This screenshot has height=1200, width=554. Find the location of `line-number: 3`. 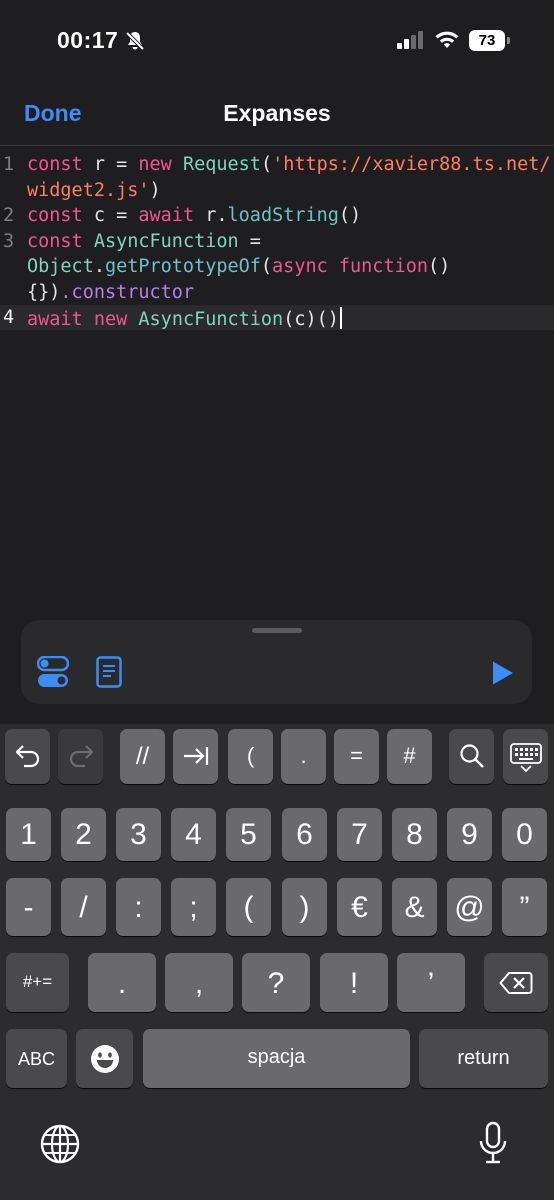

line-number: 3 is located at coordinates (9, 241).